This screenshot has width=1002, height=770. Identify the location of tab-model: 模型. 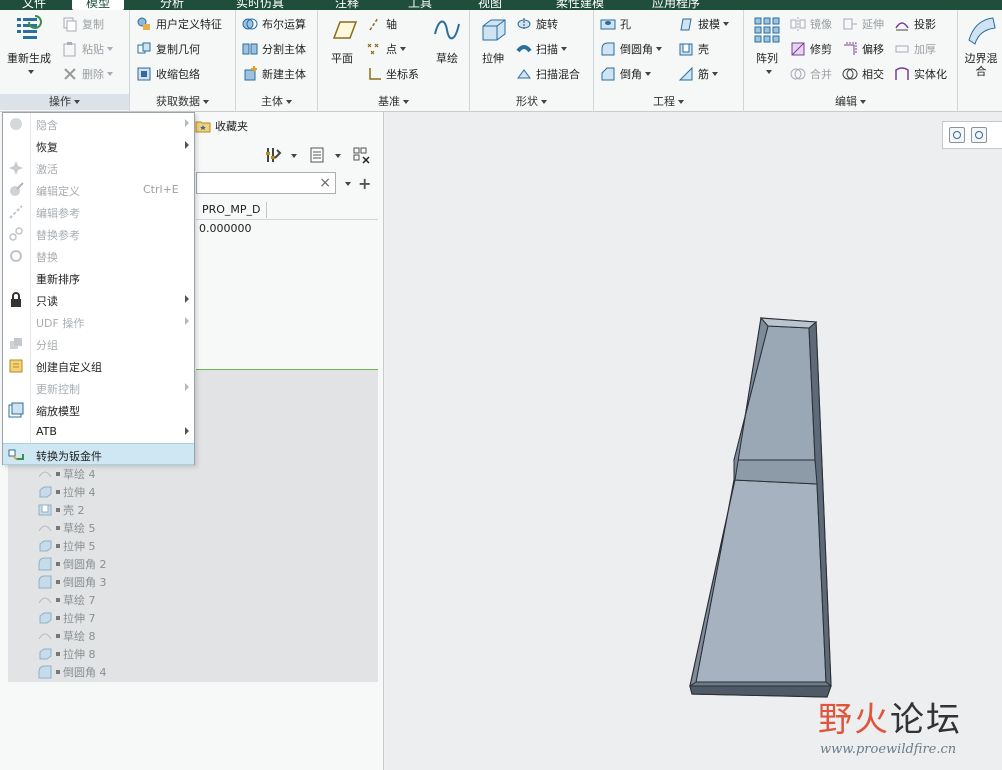
(98, 5).